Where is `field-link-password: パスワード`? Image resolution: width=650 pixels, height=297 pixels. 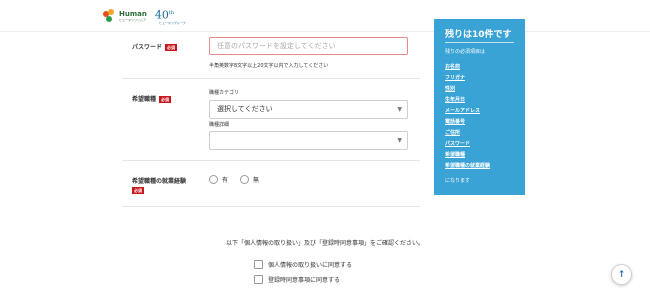
field-link-password: パスワード is located at coordinates (467, 144).